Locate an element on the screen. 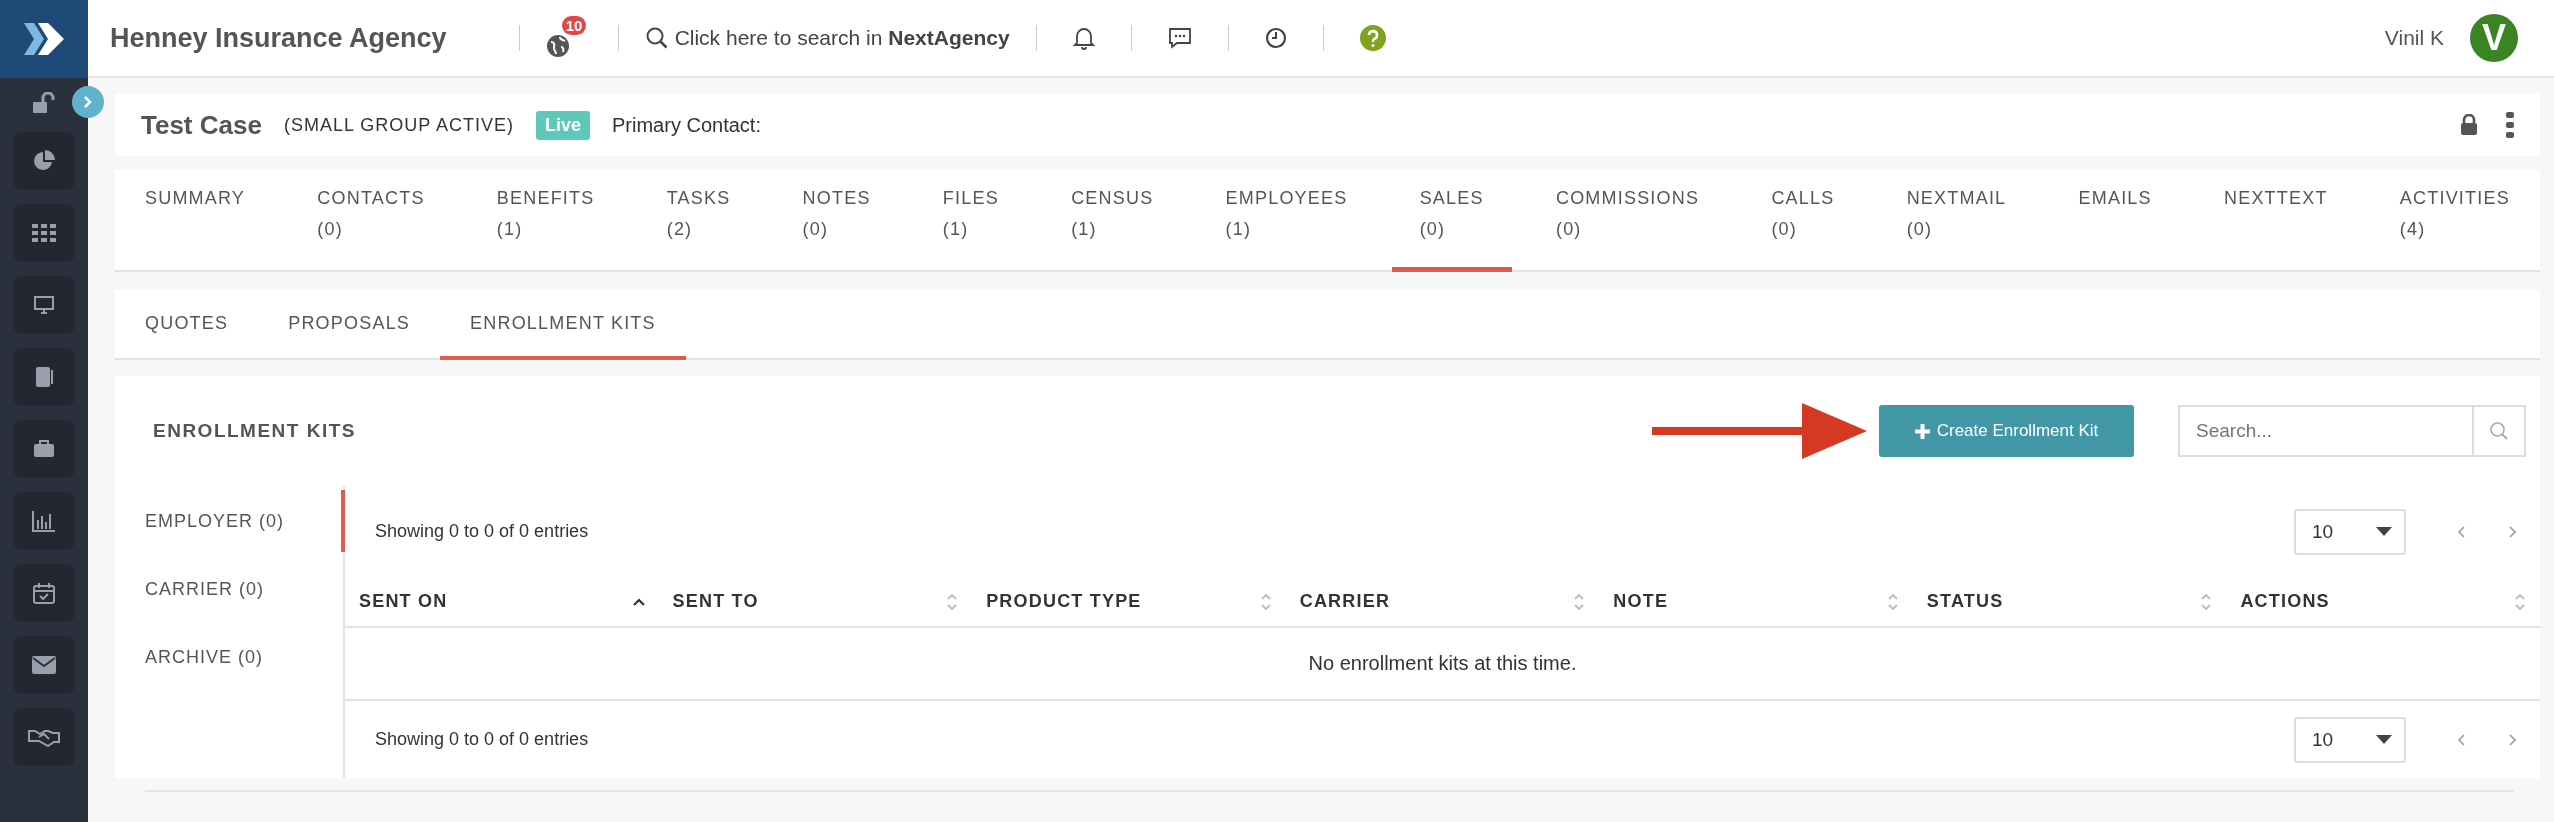 This screenshot has width=2554, height=822. record-tab: CALLS (0) is located at coordinates (1803, 221).